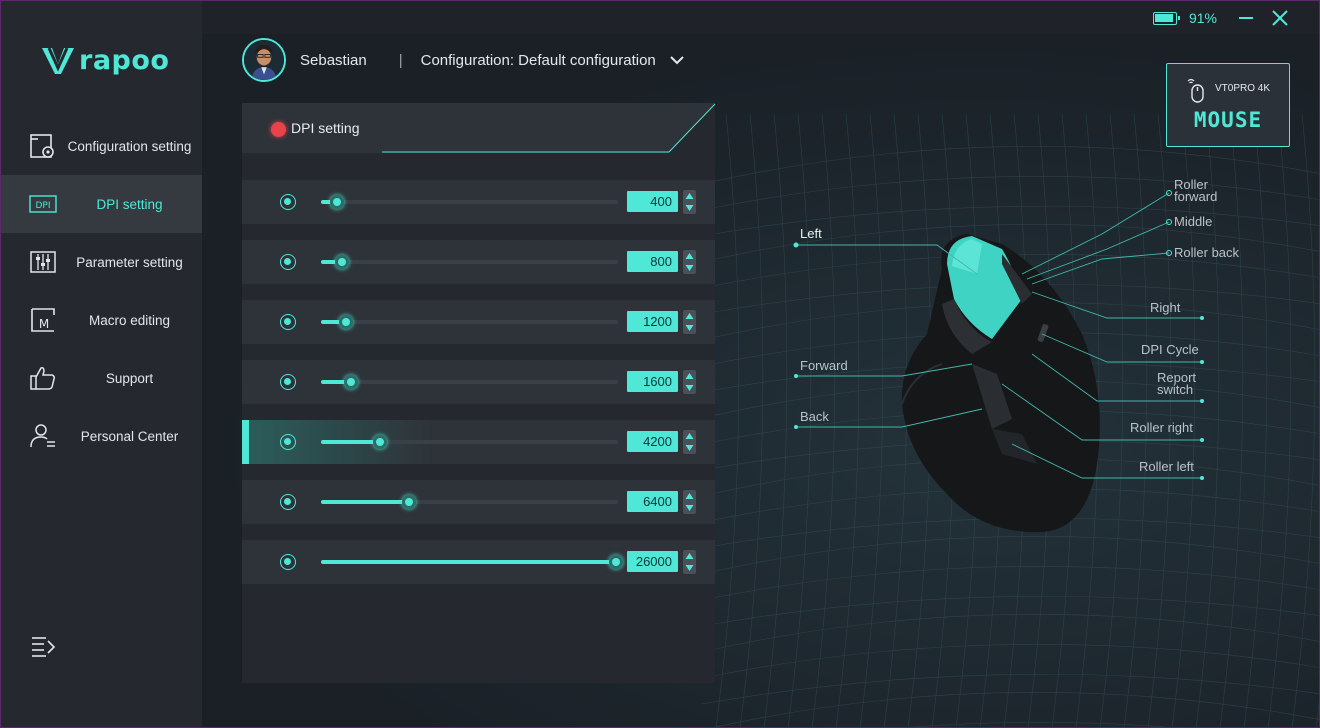  I want to click on dpi-icon: DPI, so click(43, 204).